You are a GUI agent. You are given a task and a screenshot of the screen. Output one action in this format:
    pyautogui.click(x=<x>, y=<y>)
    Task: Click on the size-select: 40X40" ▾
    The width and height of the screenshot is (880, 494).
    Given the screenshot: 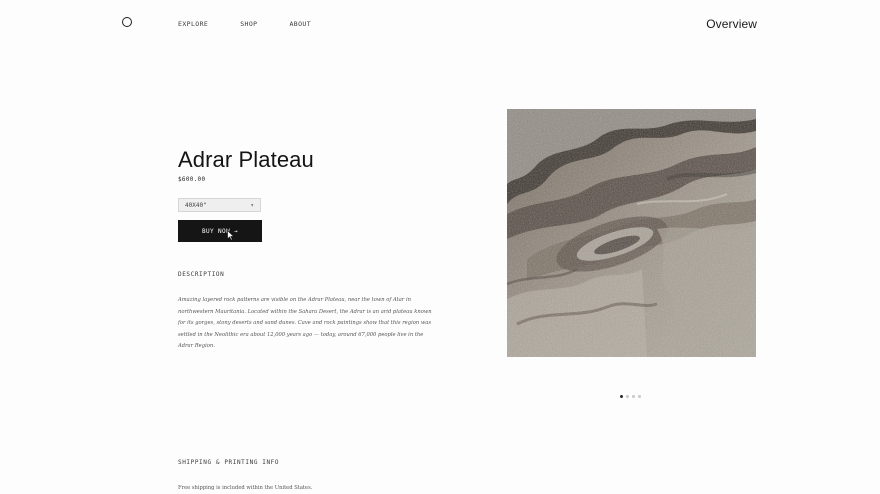 What is the action you would take?
    pyautogui.click(x=219, y=205)
    